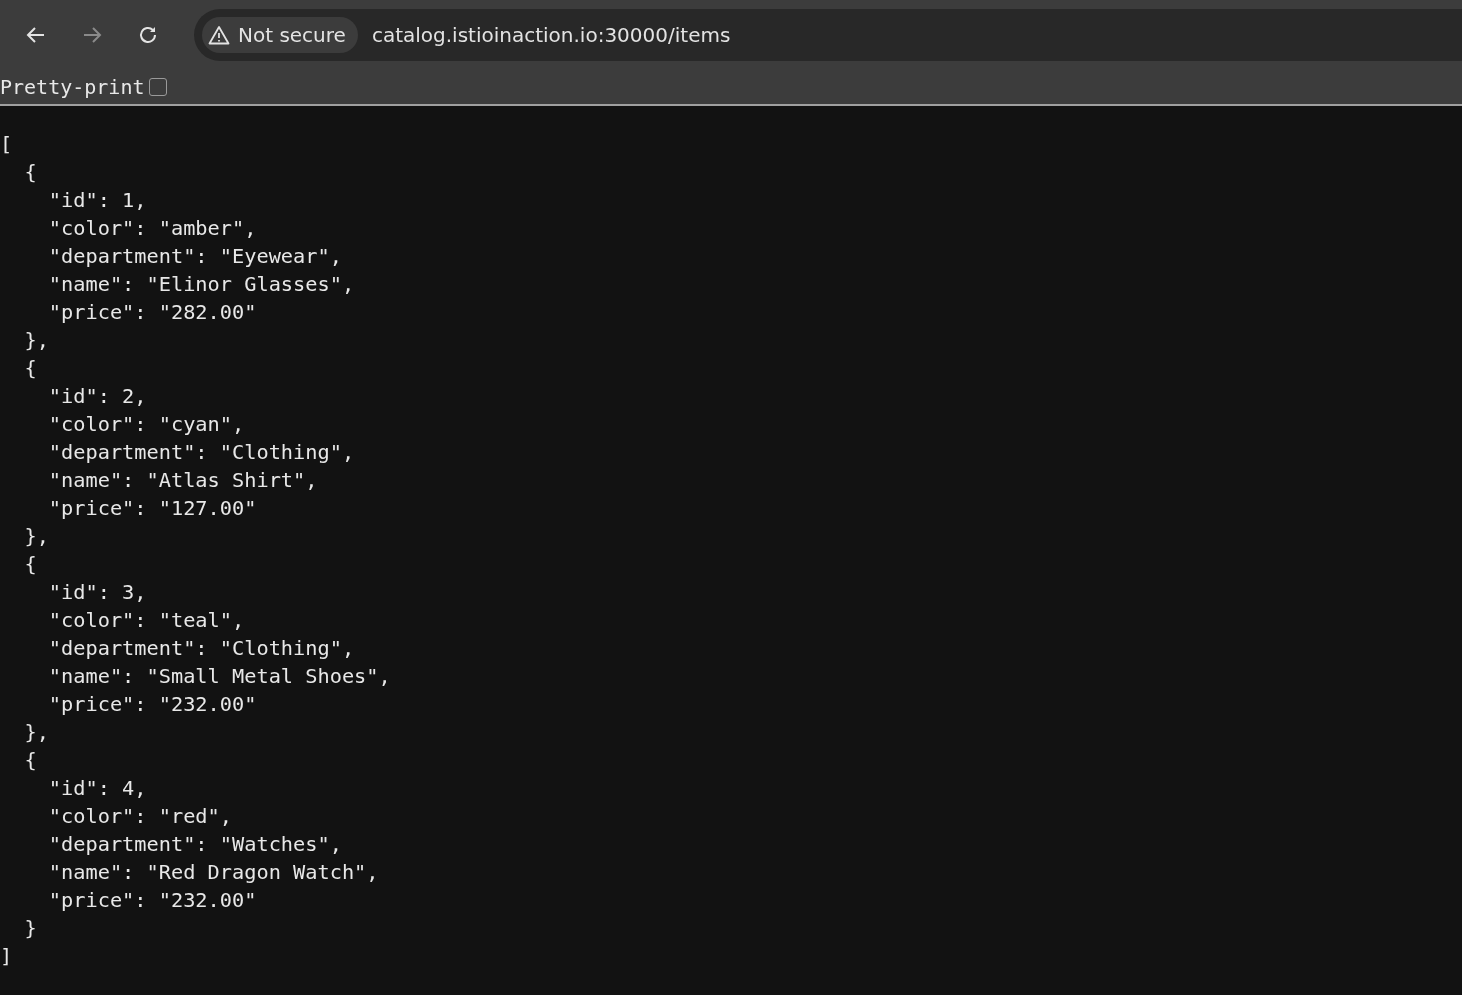  Describe the element at coordinates (146, 620) in the screenshot. I see `json-line: "color": "teal",` at that location.